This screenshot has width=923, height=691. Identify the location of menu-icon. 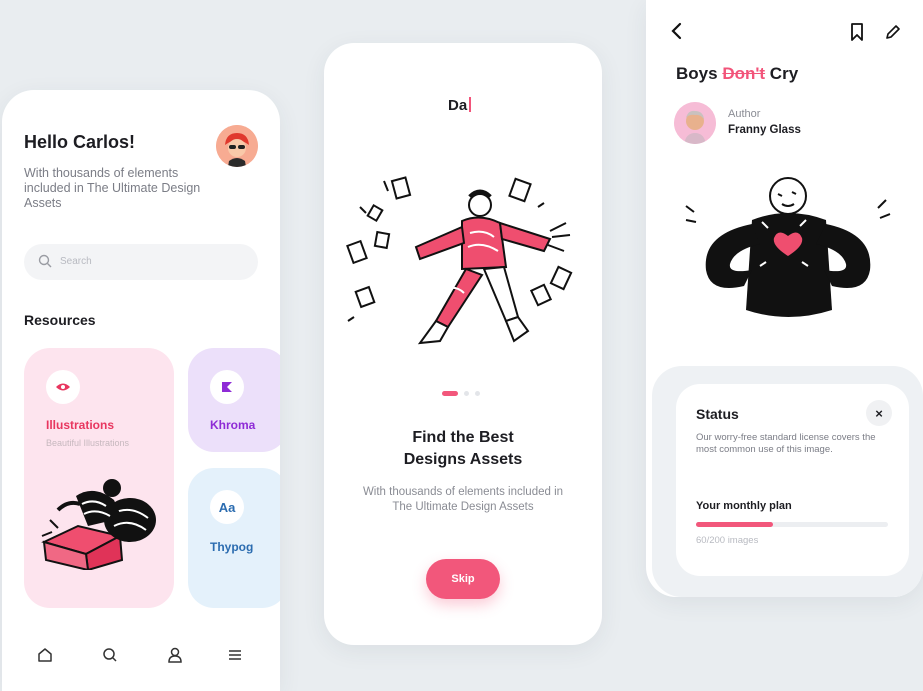
(235, 655).